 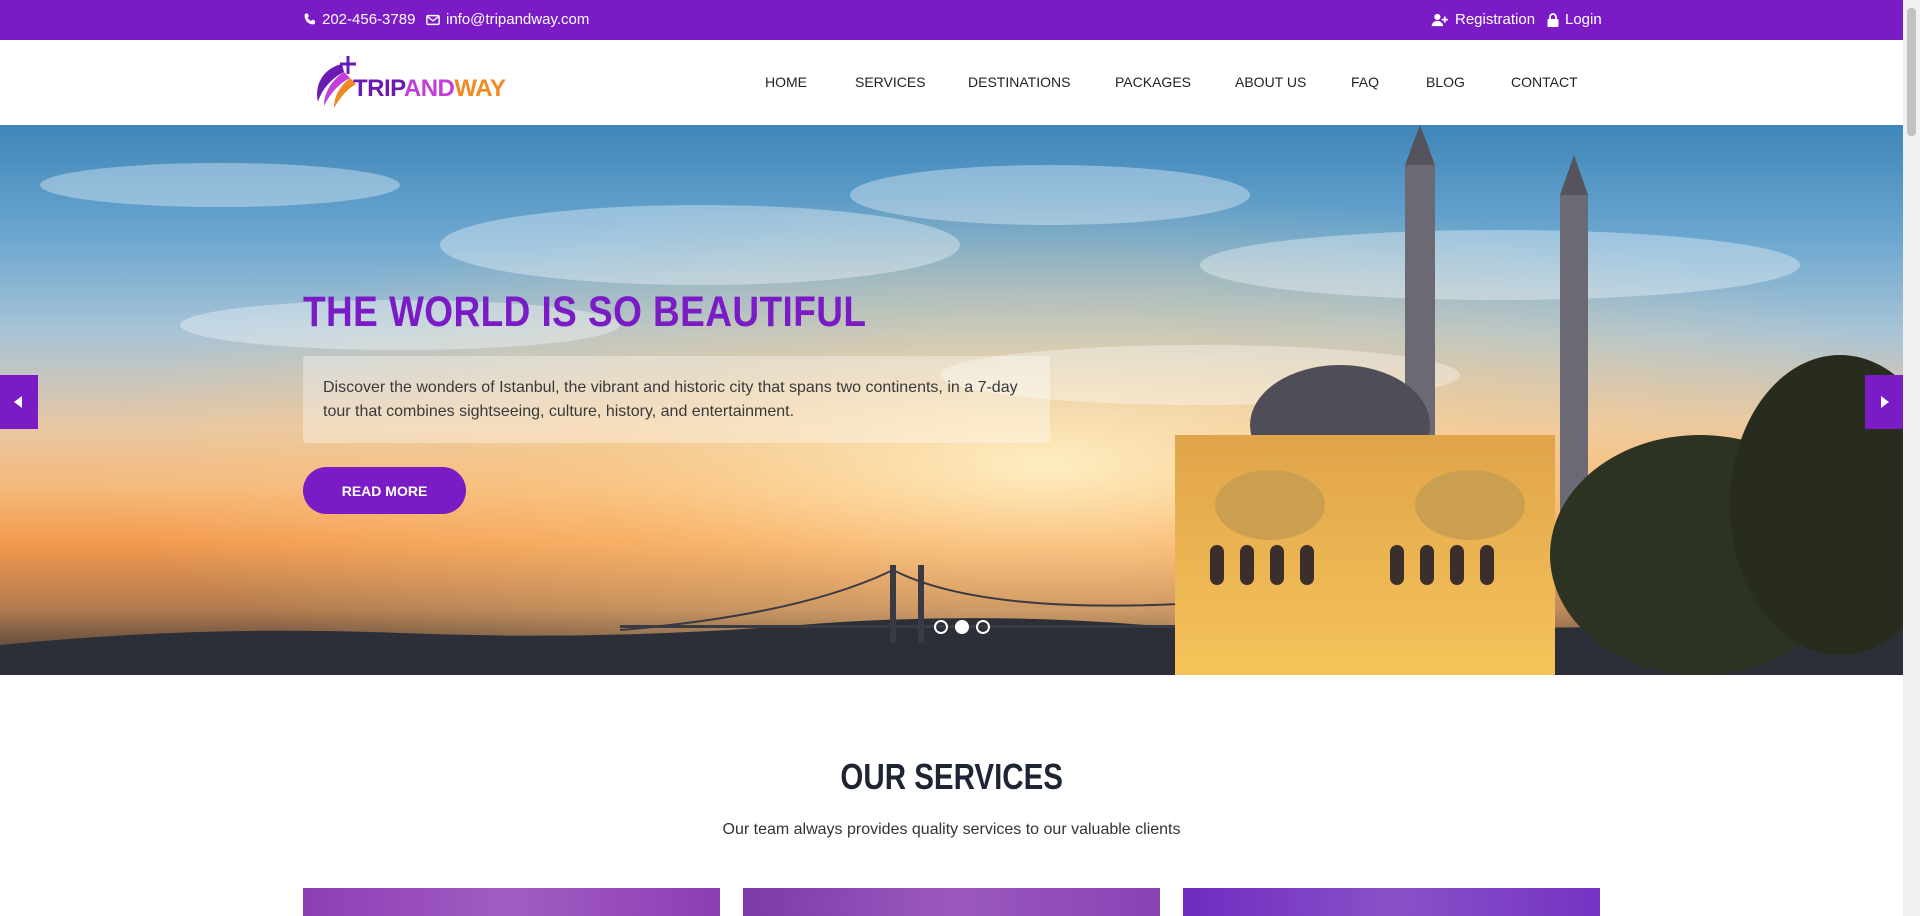 What do you see at coordinates (369, 19) in the screenshot?
I see `phone-number: 202-456-3789` at bounding box center [369, 19].